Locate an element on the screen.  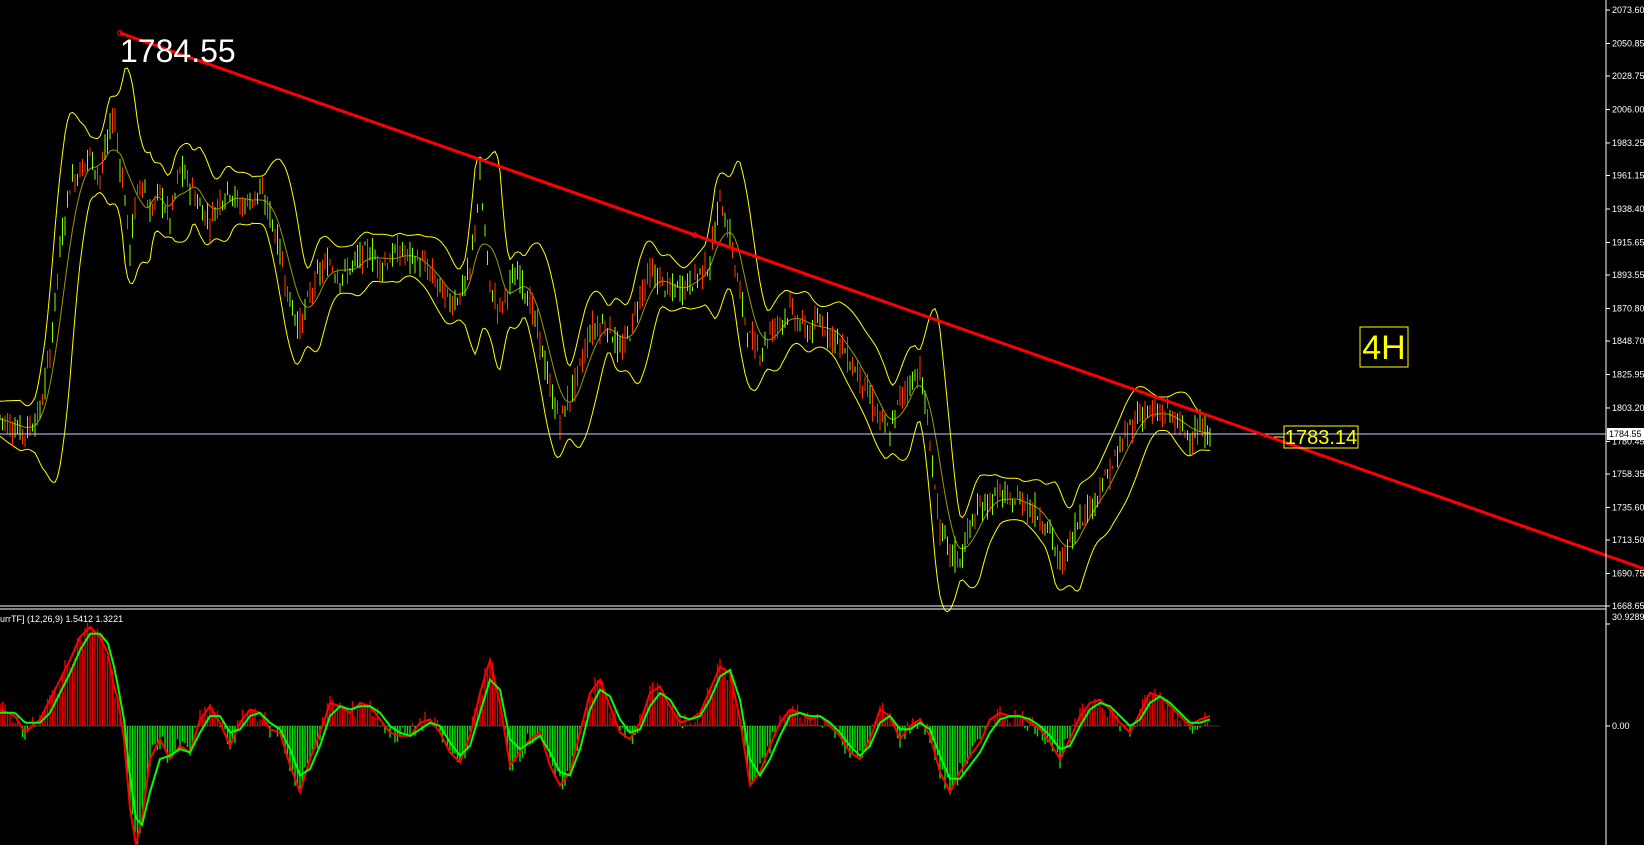
price-tick-label: 1668.65 is located at coordinates (1628, 606).